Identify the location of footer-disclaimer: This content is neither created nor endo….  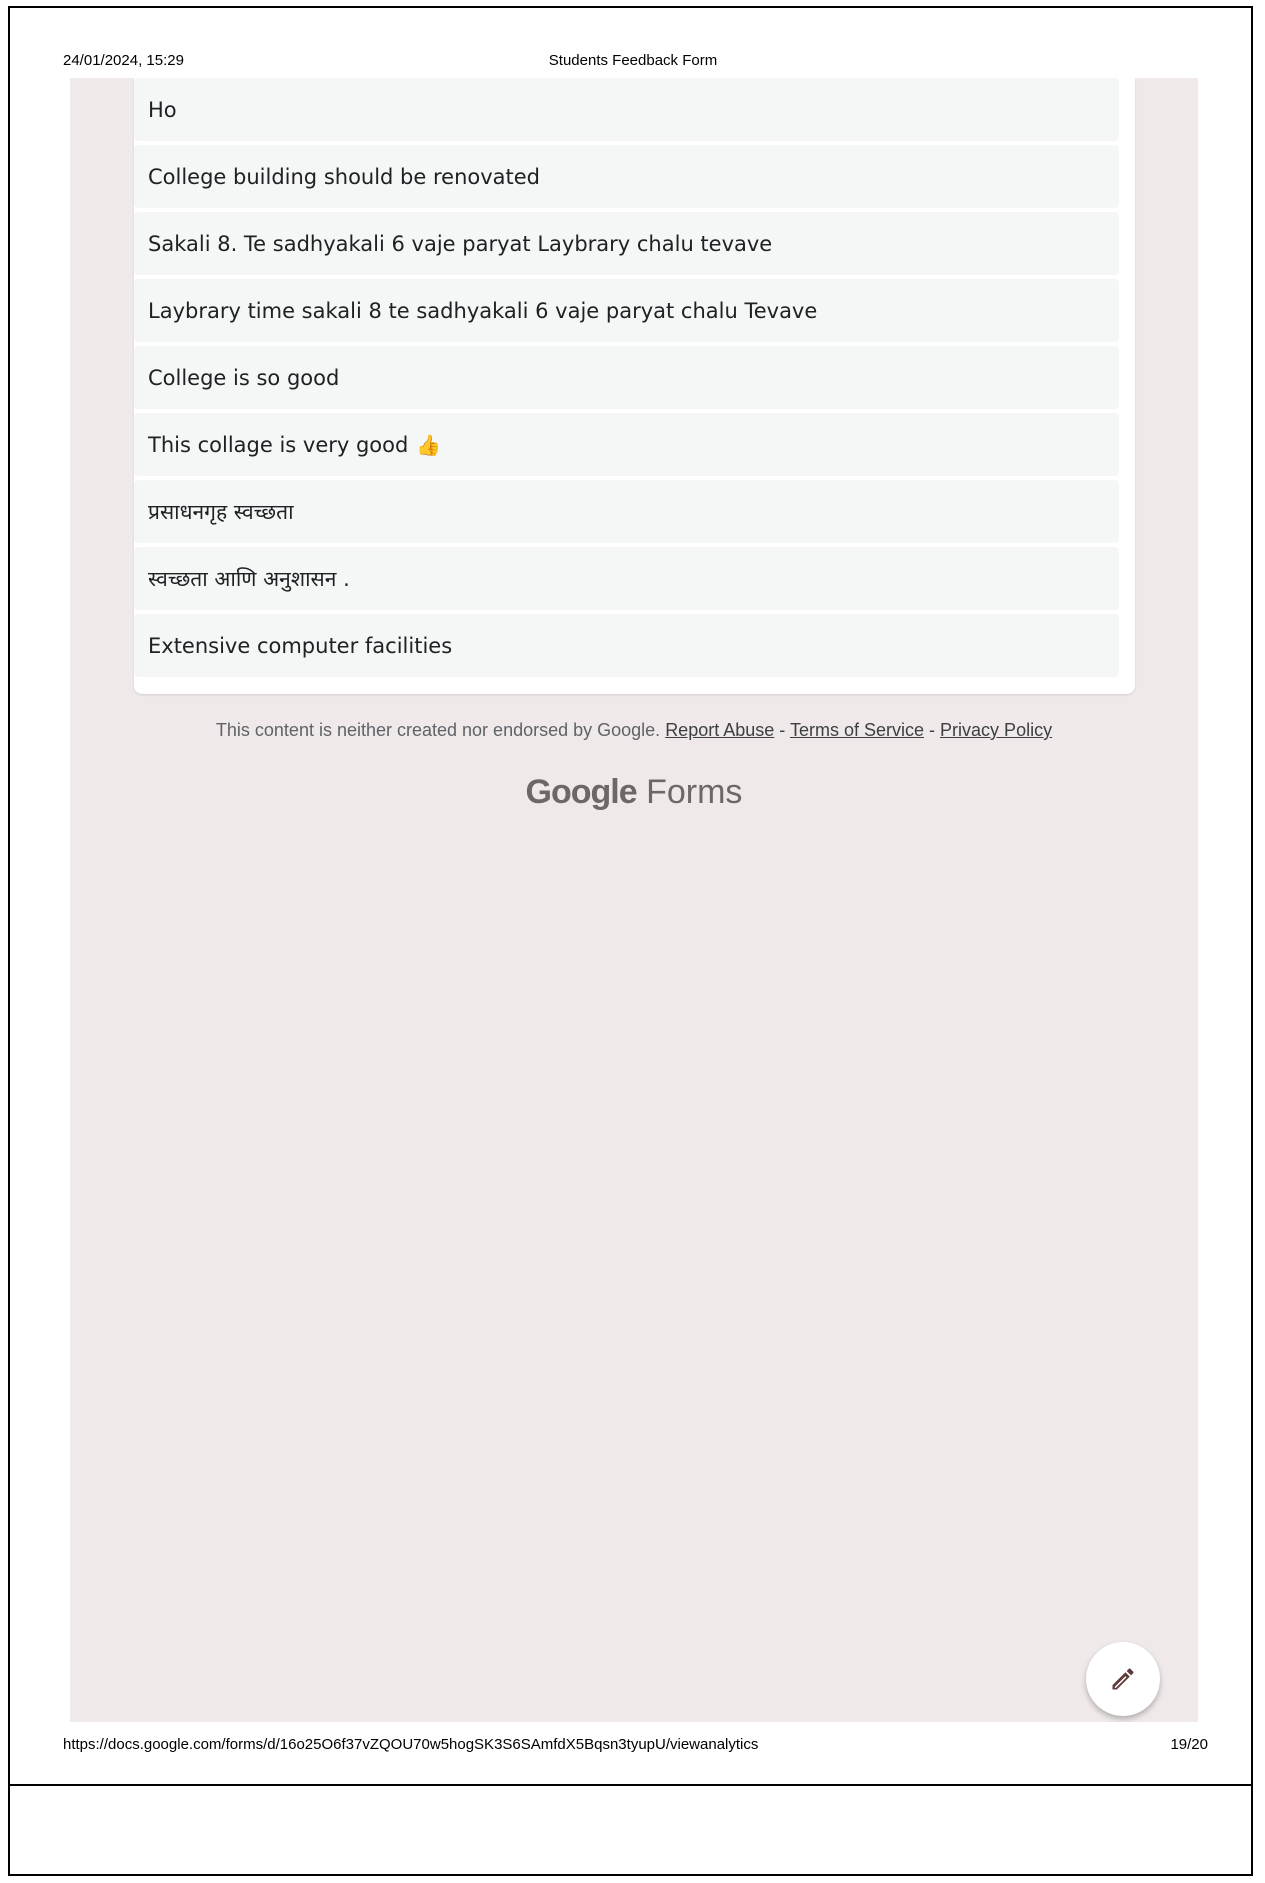
(634, 730).